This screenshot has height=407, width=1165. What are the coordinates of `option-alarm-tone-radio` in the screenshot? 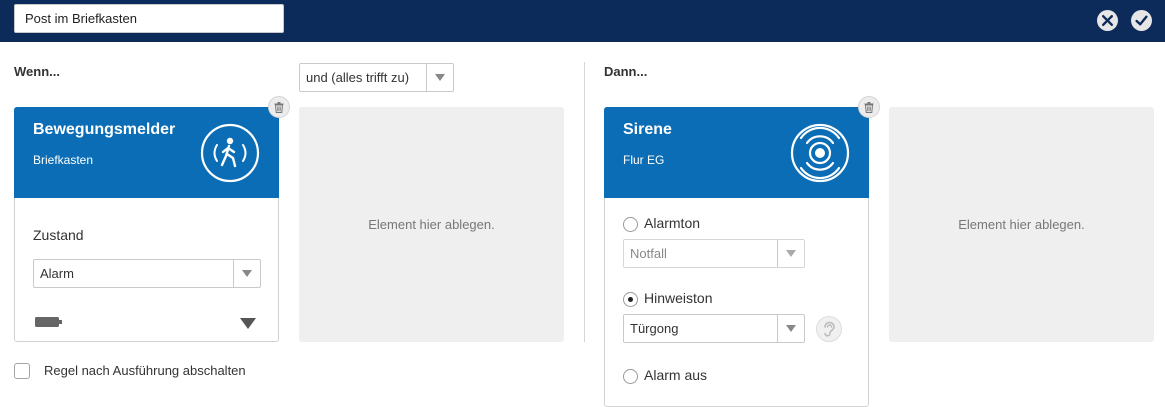 It's located at (630, 224).